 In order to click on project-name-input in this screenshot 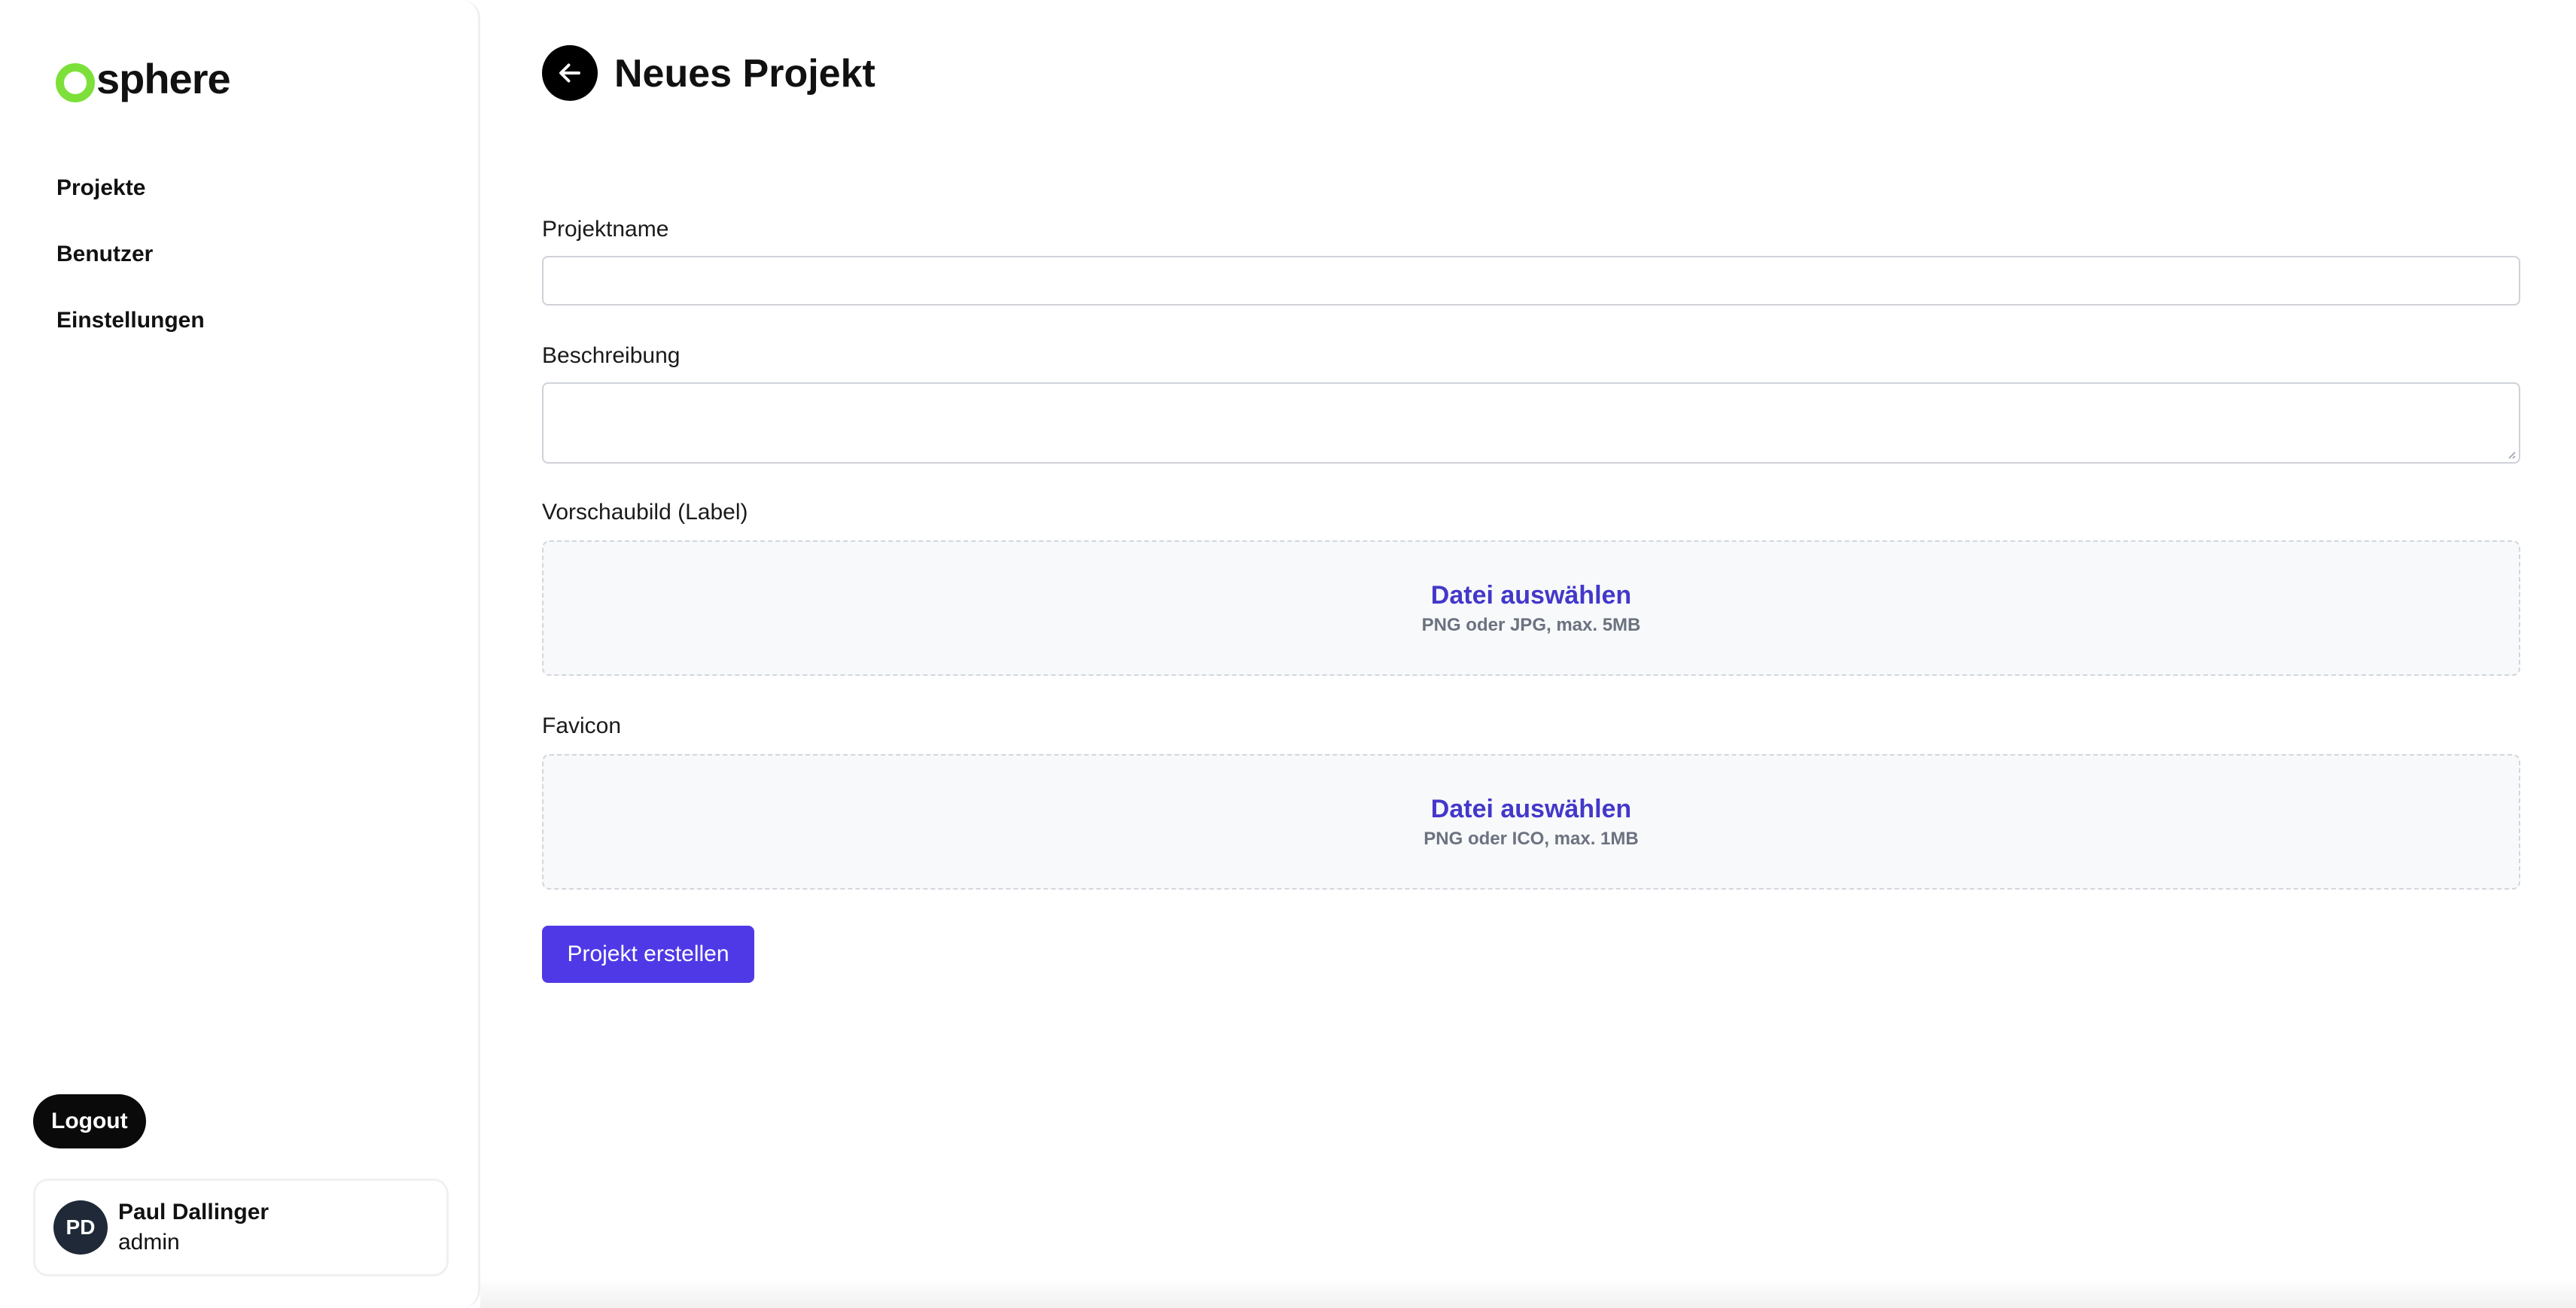, I will do `click(1531, 281)`.